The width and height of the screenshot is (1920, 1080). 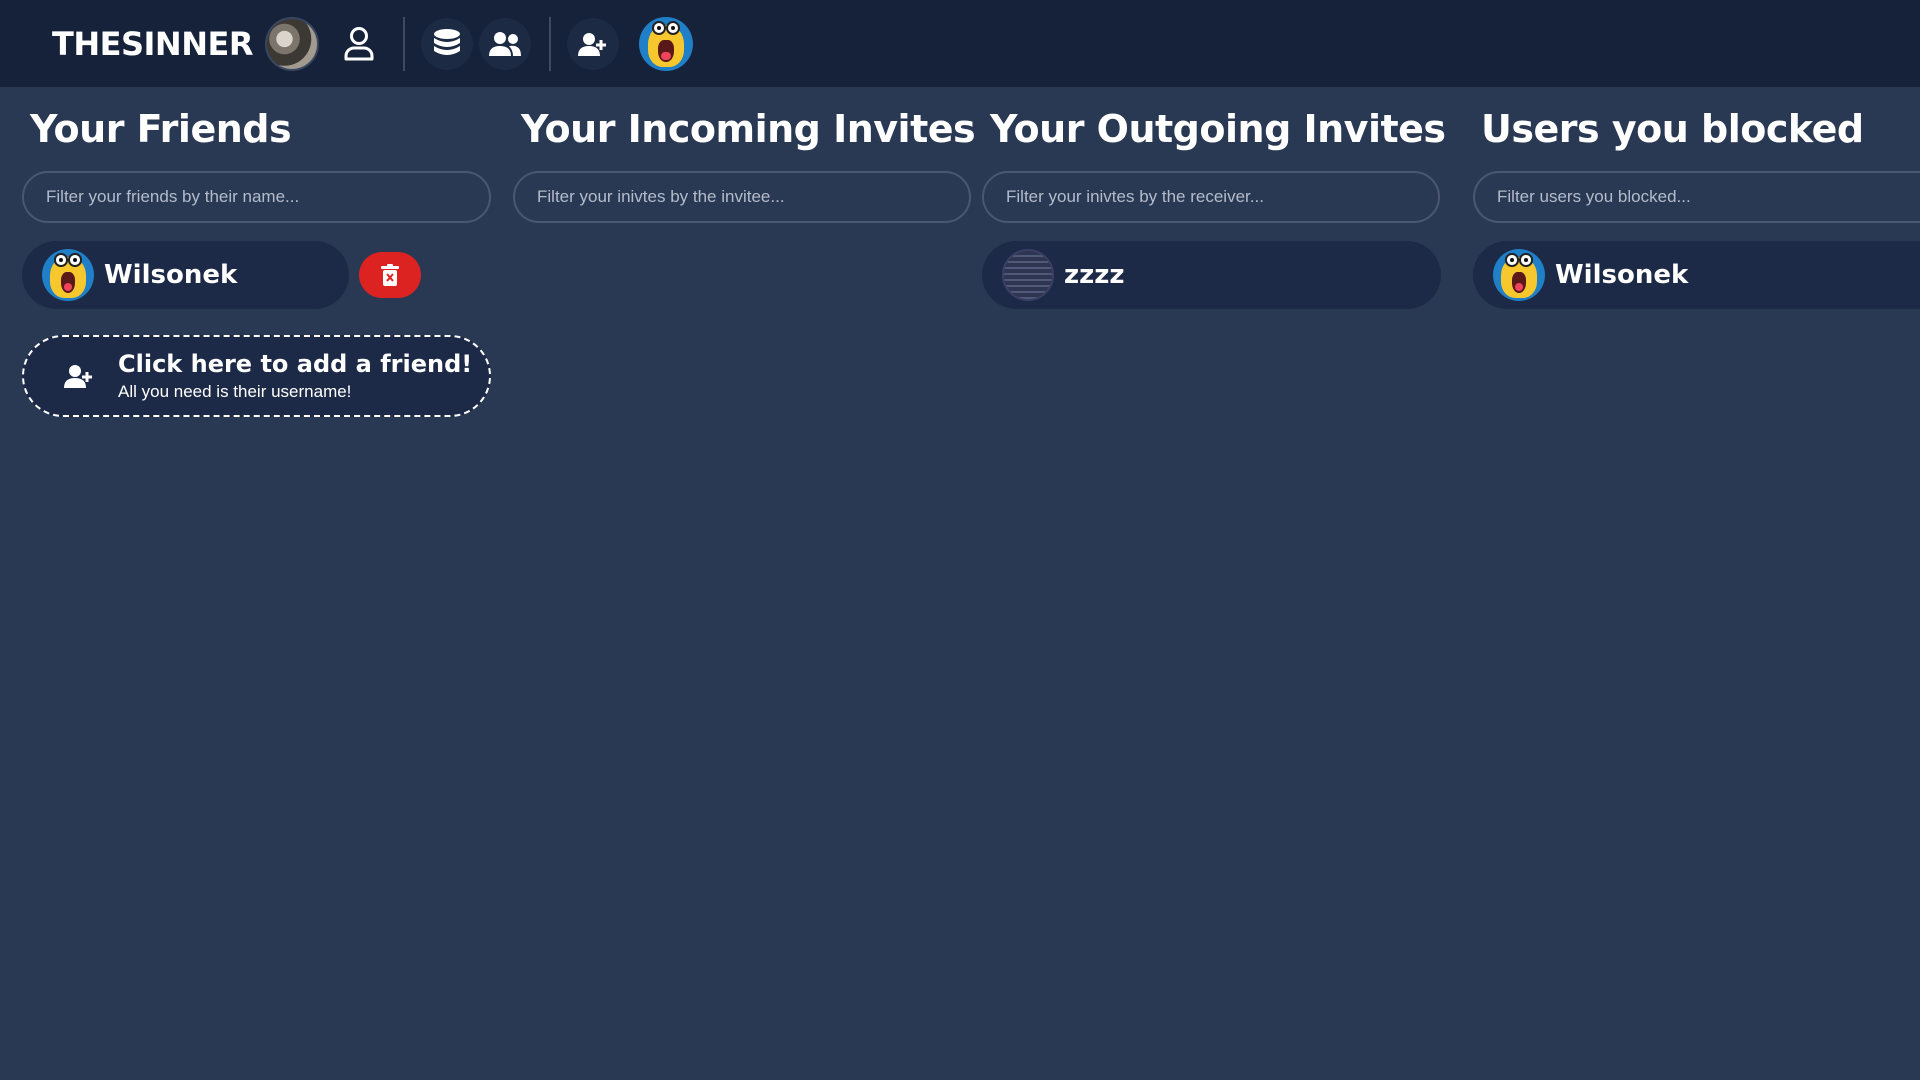 I want to click on friend-name: Wilsonek, so click(x=171, y=275).